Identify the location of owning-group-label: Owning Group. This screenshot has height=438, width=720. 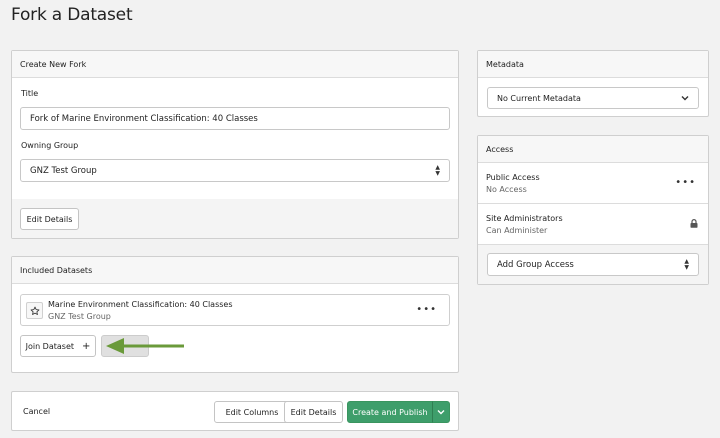
(50, 145).